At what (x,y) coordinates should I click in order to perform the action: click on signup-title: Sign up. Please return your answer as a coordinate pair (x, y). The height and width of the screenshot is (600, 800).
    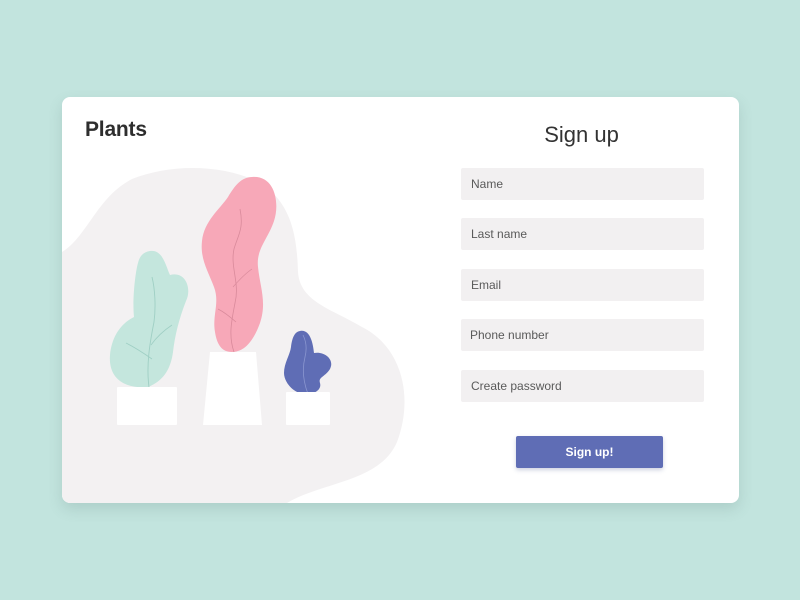
    Looking at the image, I should click on (581, 134).